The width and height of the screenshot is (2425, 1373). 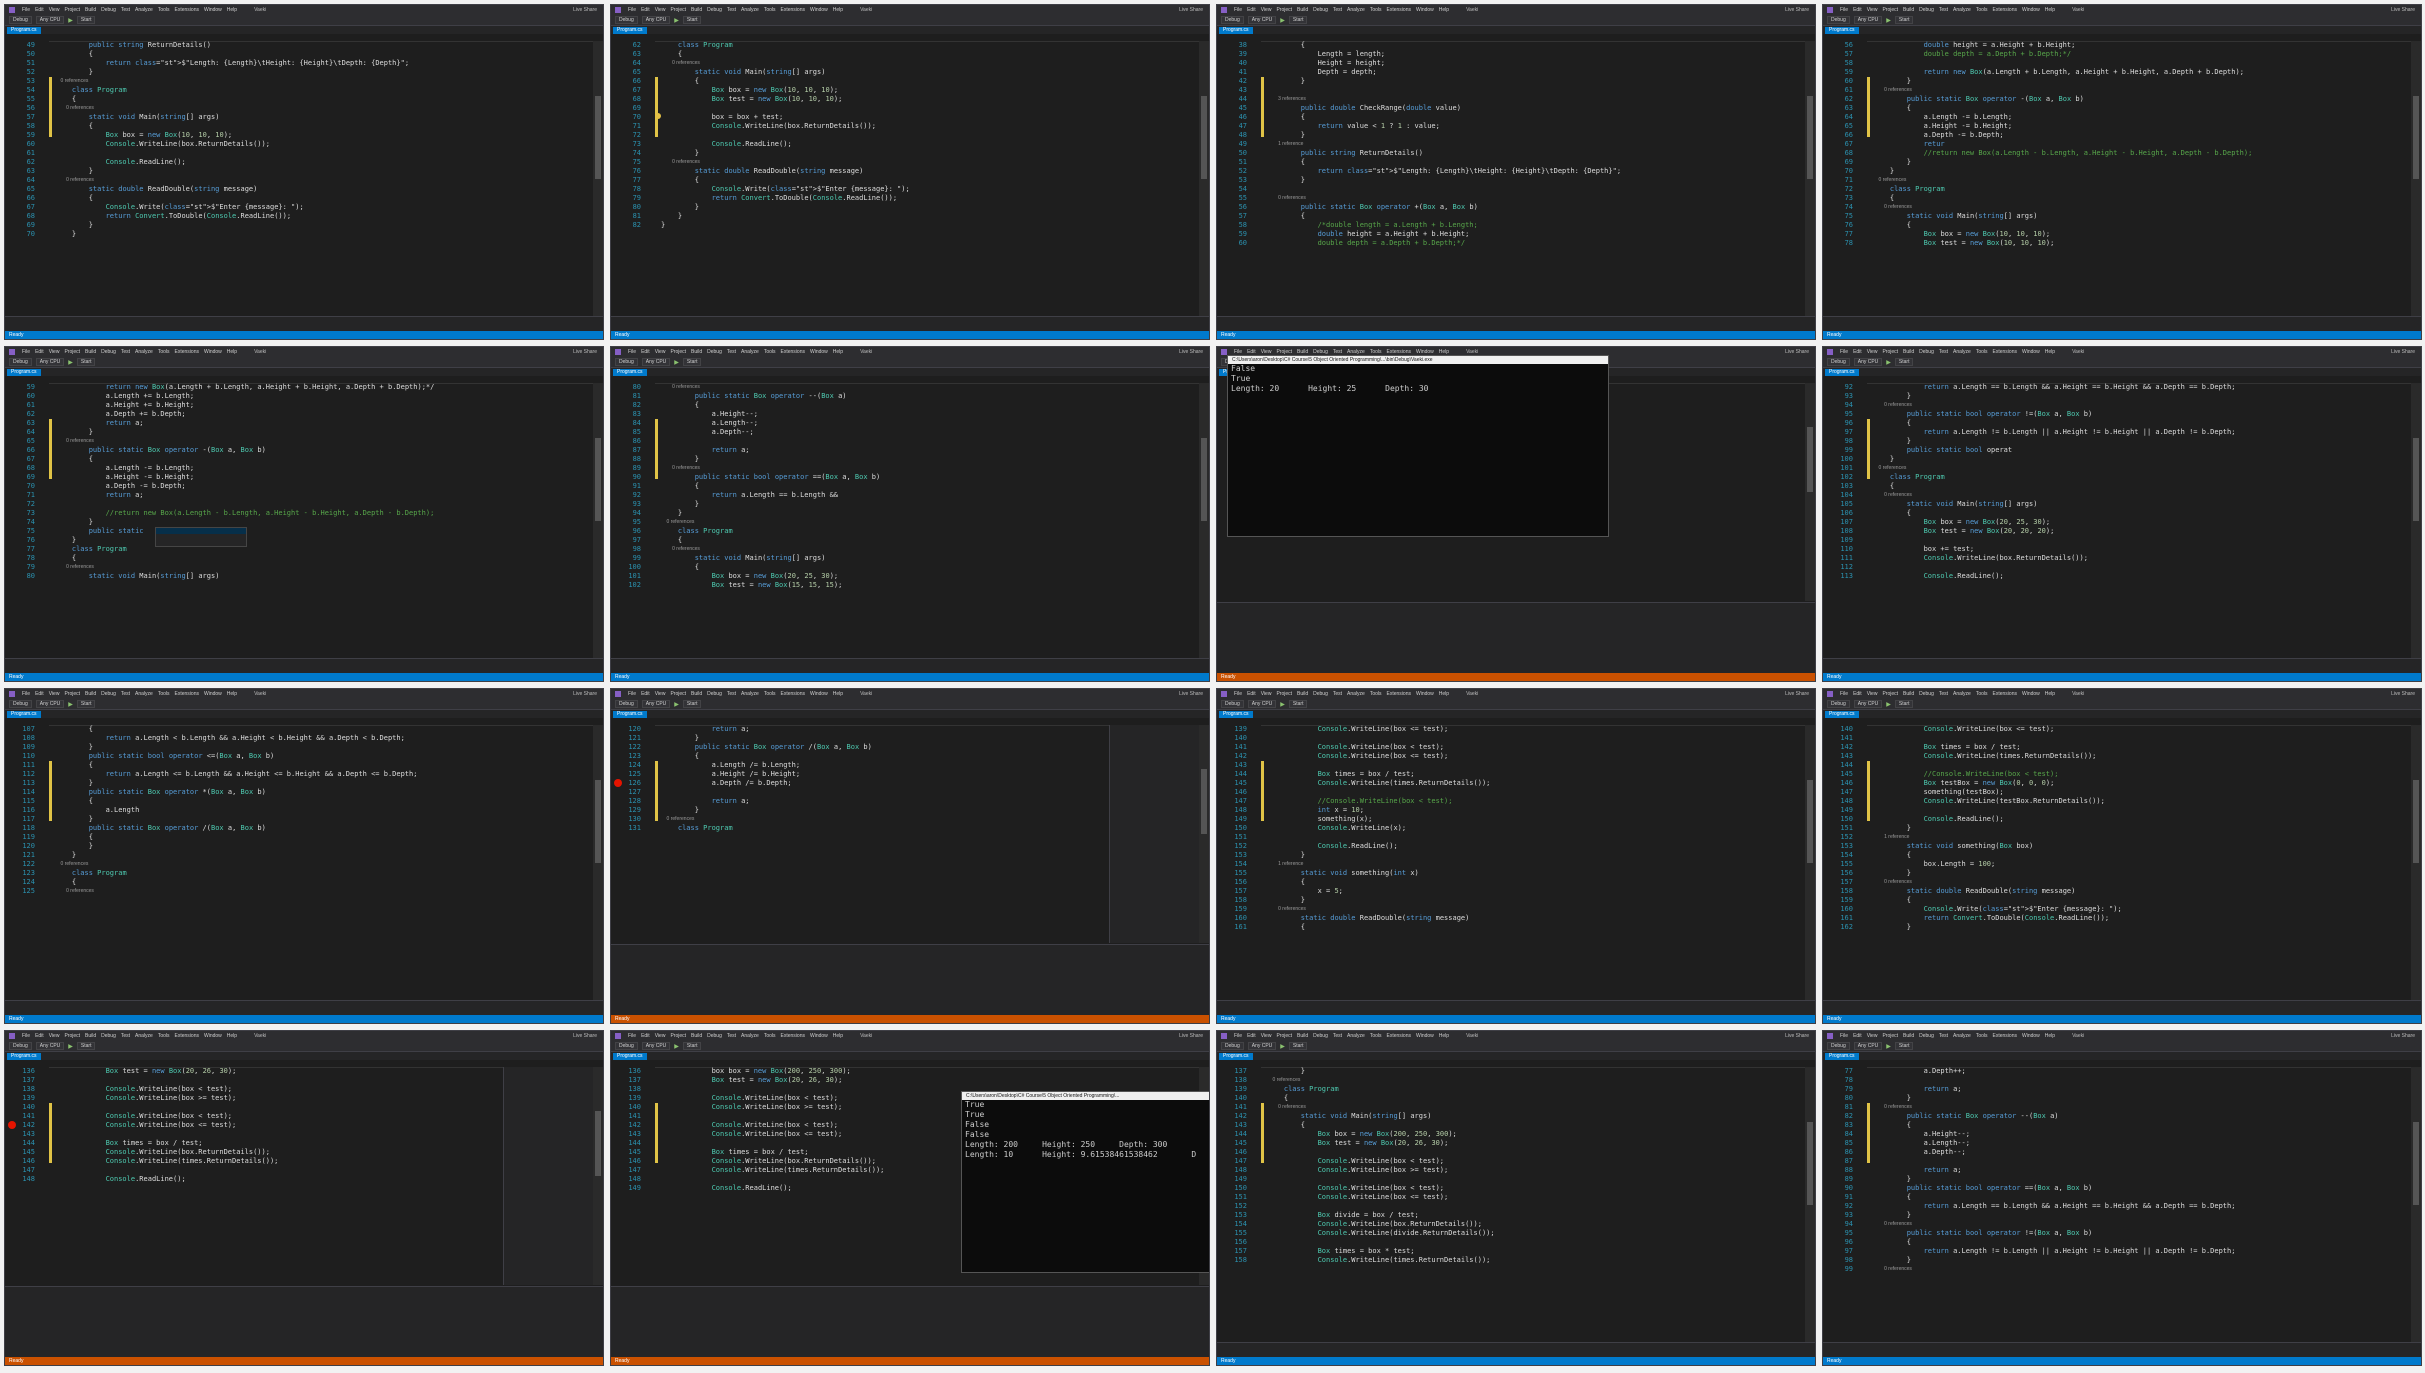 What do you see at coordinates (1536, 72) in the screenshot?
I see `code-line: Depth = depth;` at bounding box center [1536, 72].